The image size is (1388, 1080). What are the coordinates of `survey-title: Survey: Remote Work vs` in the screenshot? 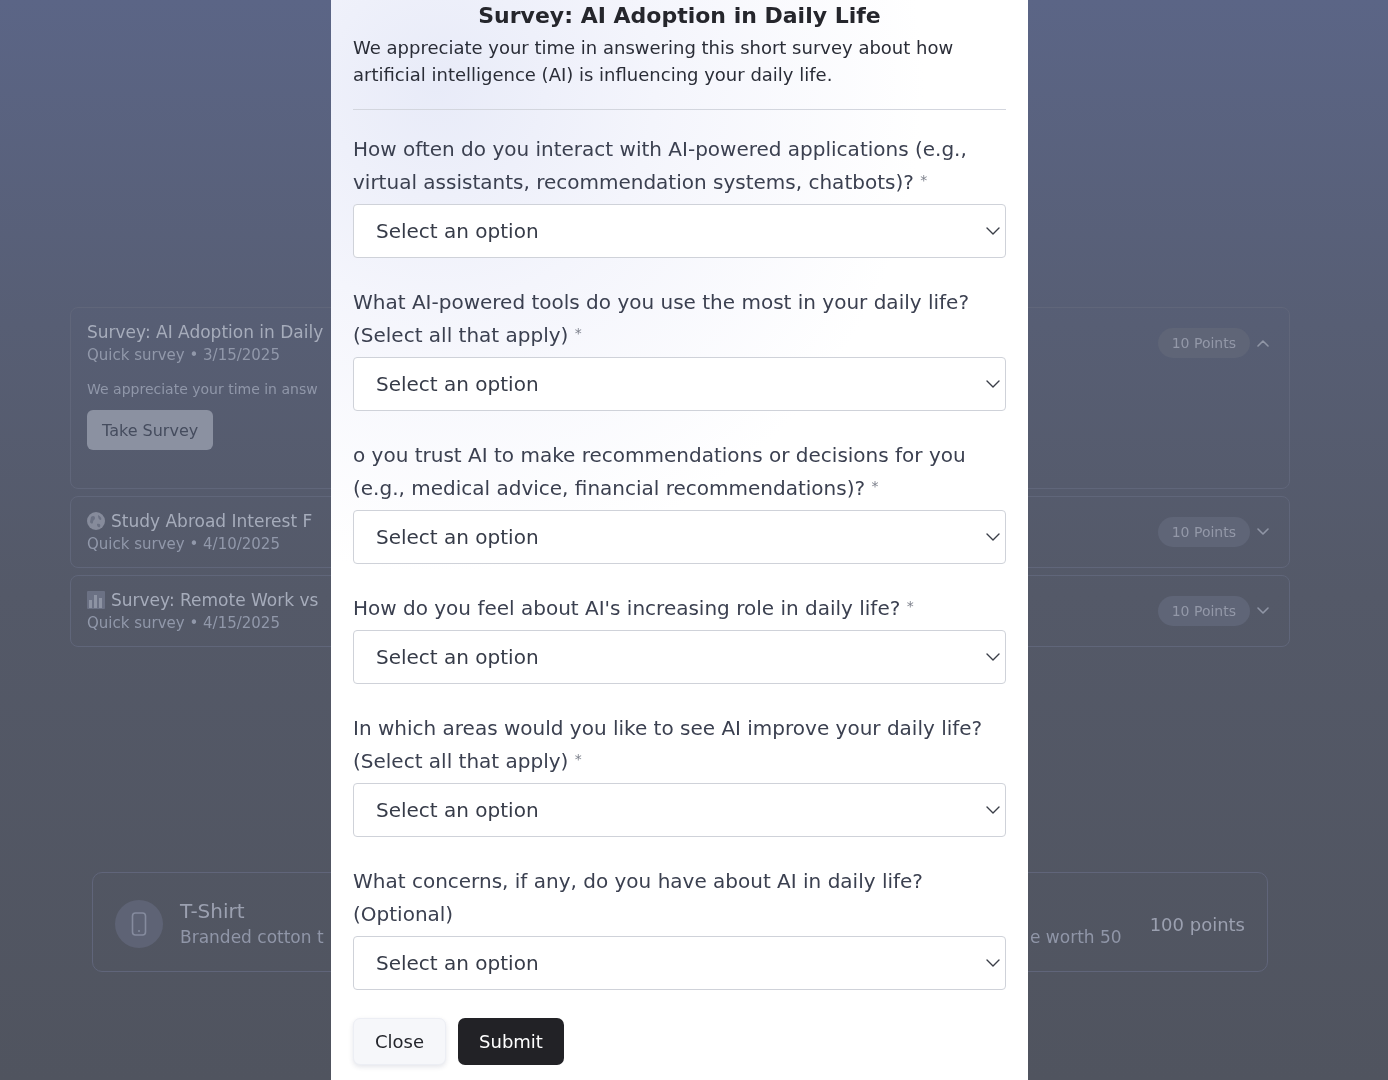 It's located at (215, 600).